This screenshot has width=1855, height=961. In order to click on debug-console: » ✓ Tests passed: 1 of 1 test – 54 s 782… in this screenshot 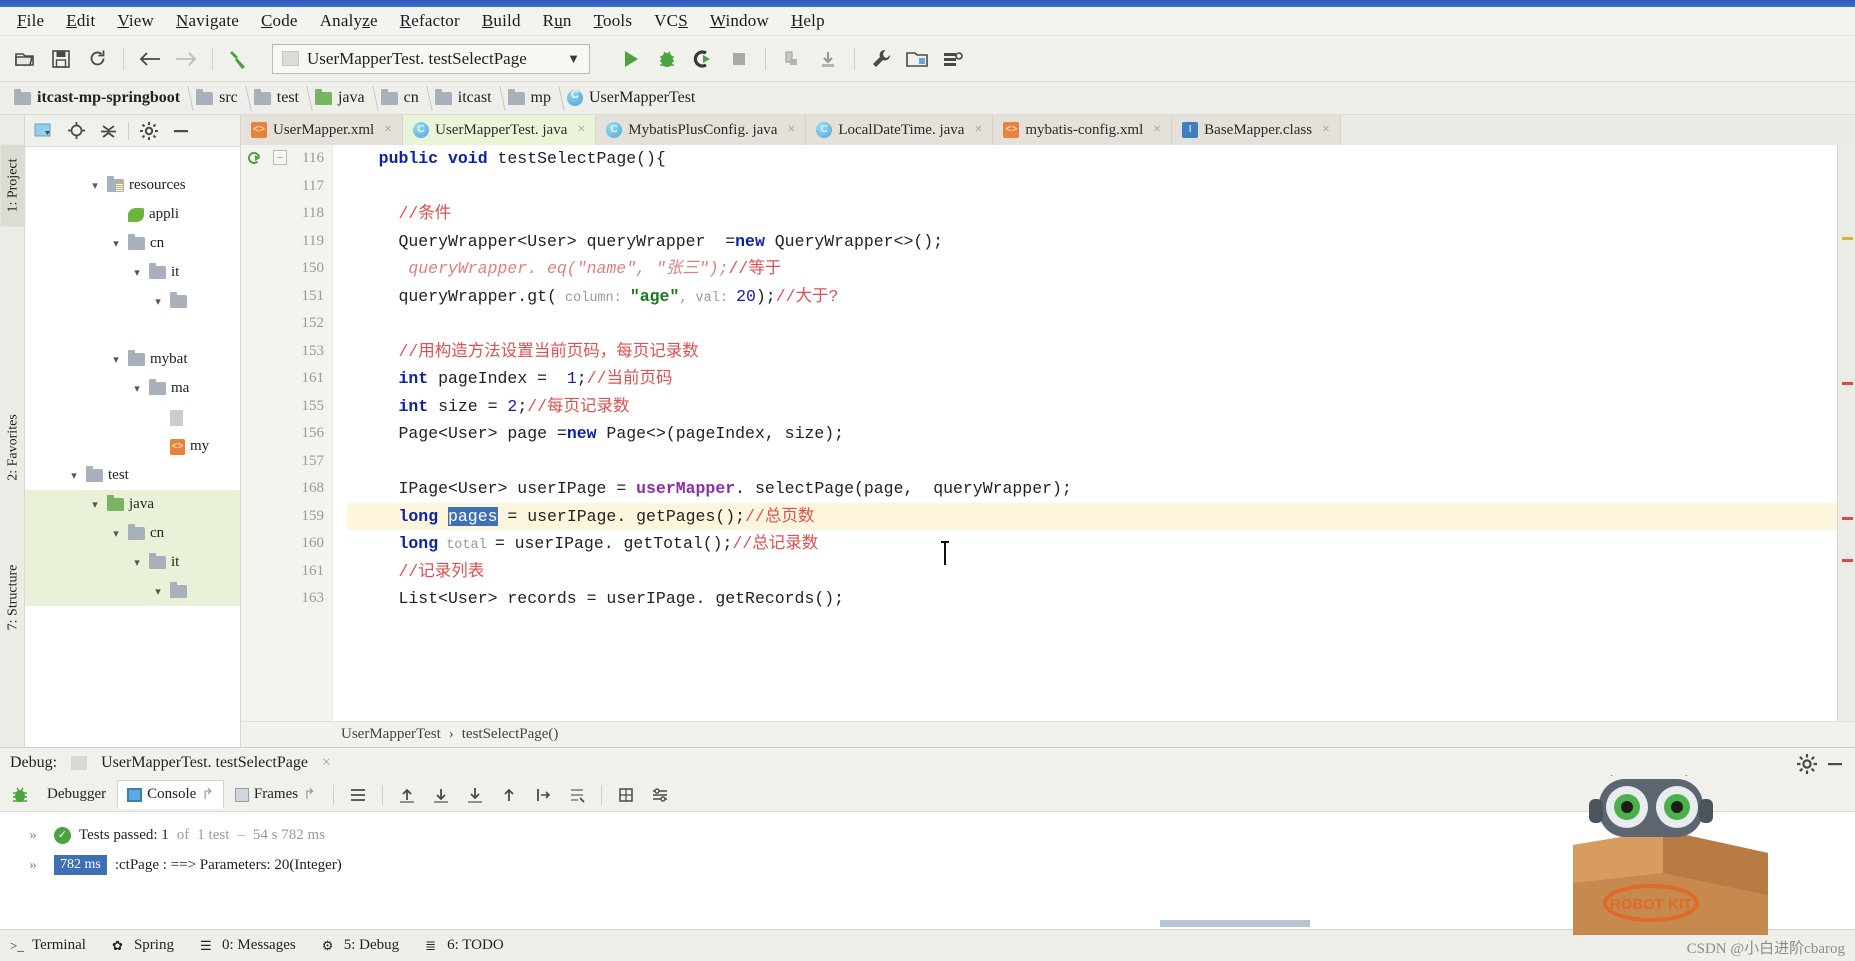, I will do `click(927, 870)`.